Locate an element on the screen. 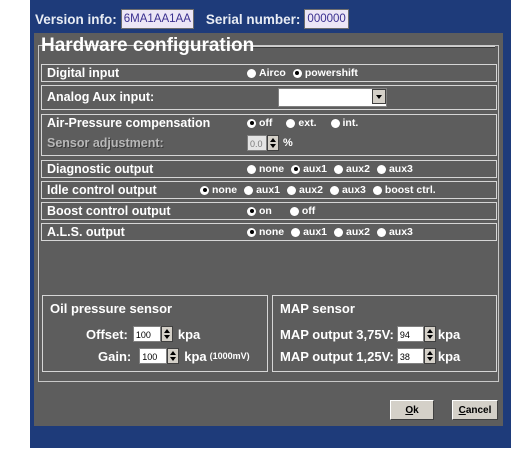  radio-boost-on: on is located at coordinates (259, 211).